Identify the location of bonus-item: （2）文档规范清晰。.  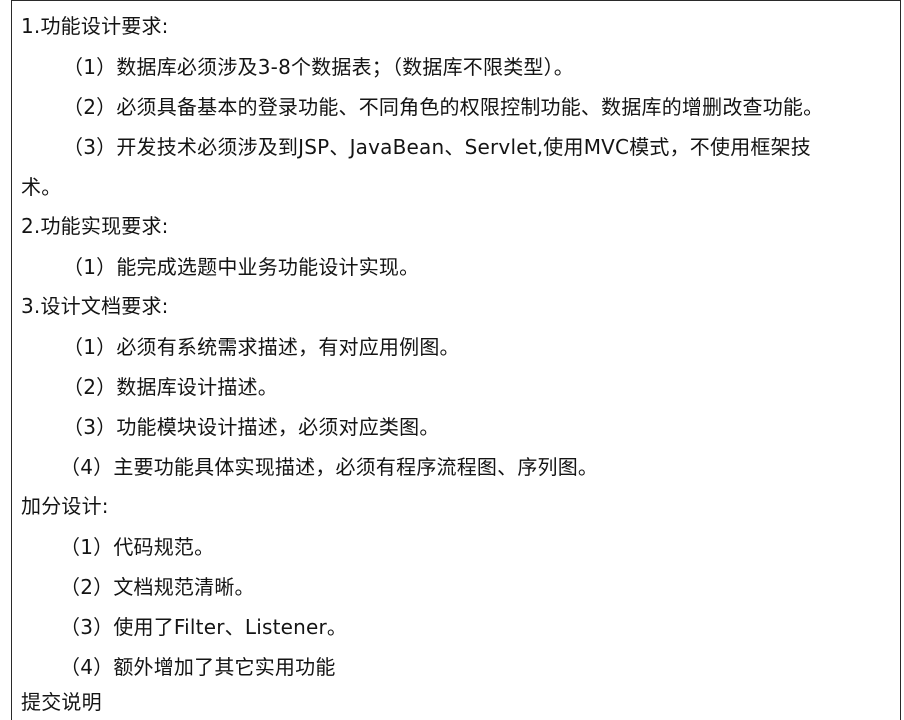
(157, 587).